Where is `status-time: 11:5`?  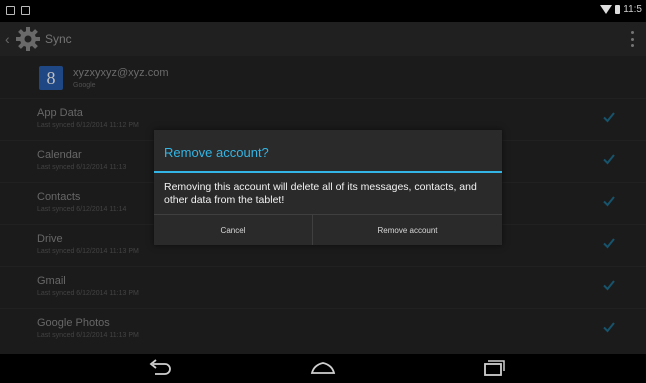
status-time: 11:5 is located at coordinates (632, 9).